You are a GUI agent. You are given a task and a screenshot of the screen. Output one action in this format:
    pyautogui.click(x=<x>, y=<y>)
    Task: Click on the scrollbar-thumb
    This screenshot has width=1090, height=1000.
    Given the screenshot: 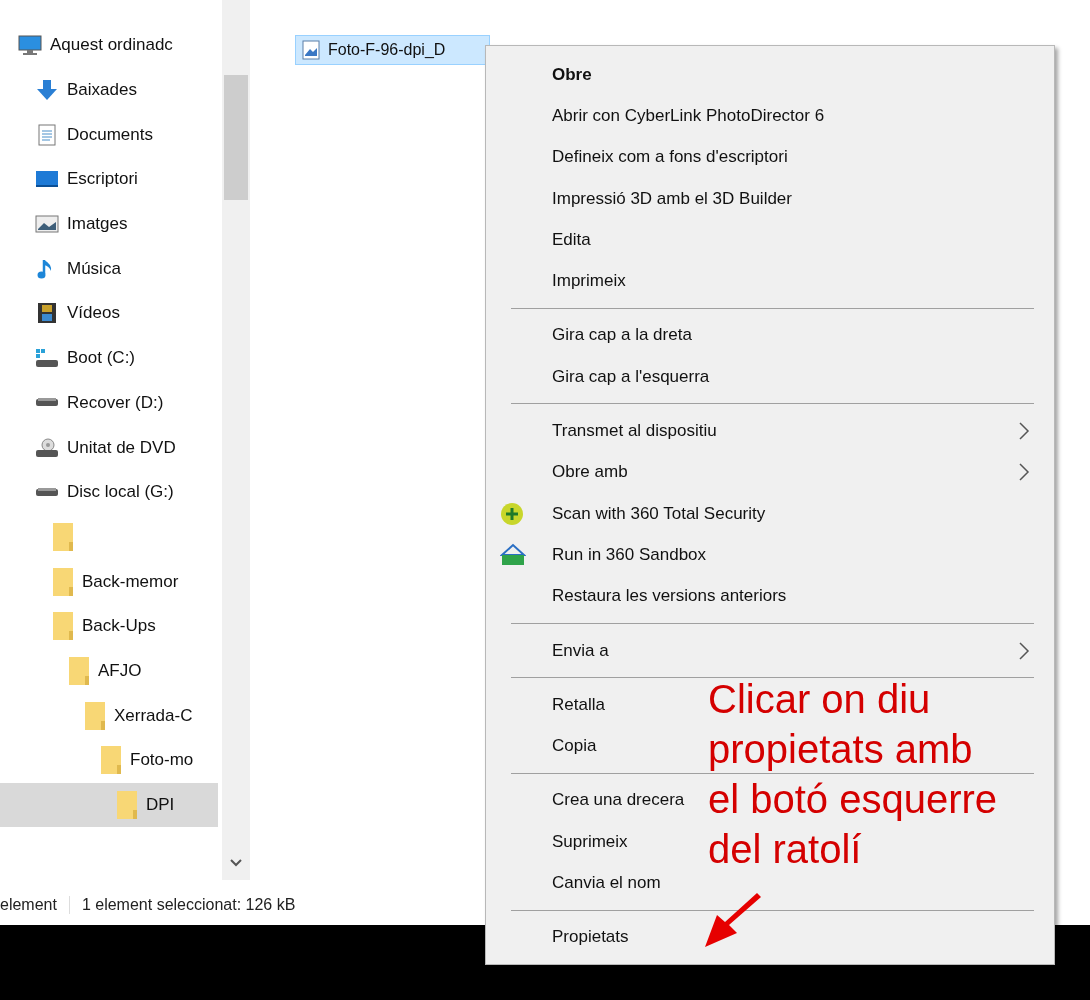 What is the action you would take?
    pyautogui.click(x=236, y=137)
    